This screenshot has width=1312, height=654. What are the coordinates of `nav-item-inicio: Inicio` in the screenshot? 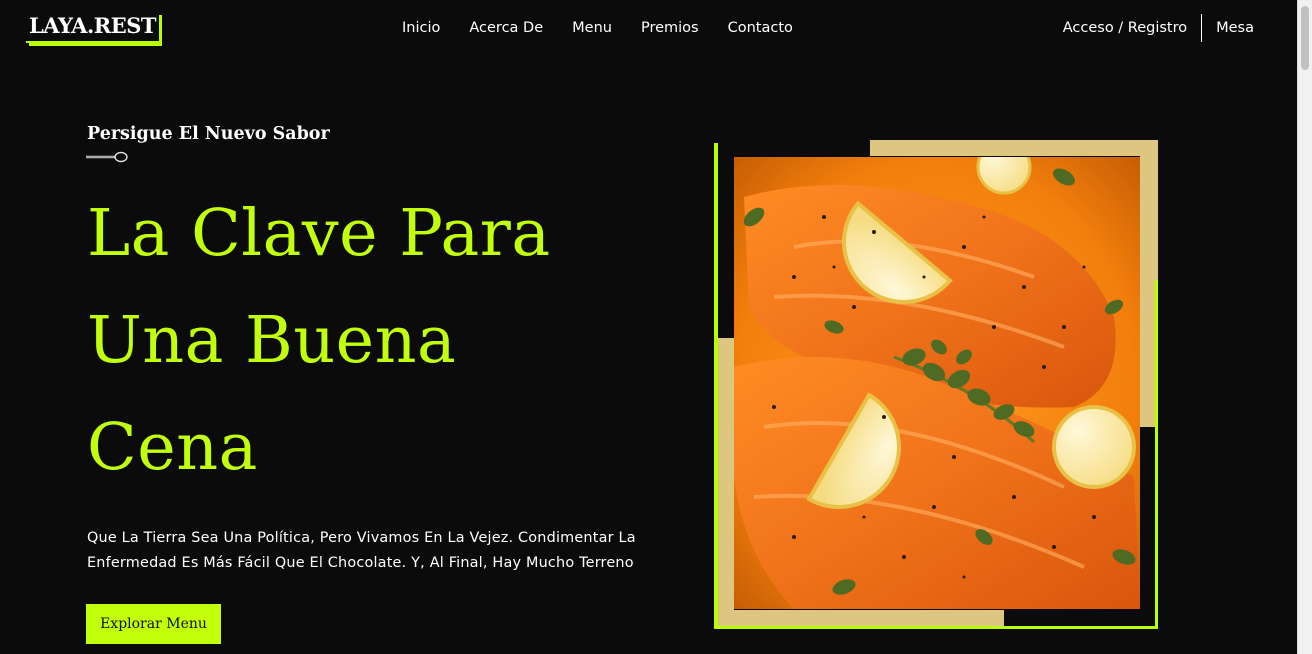 It's located at (421, 28).